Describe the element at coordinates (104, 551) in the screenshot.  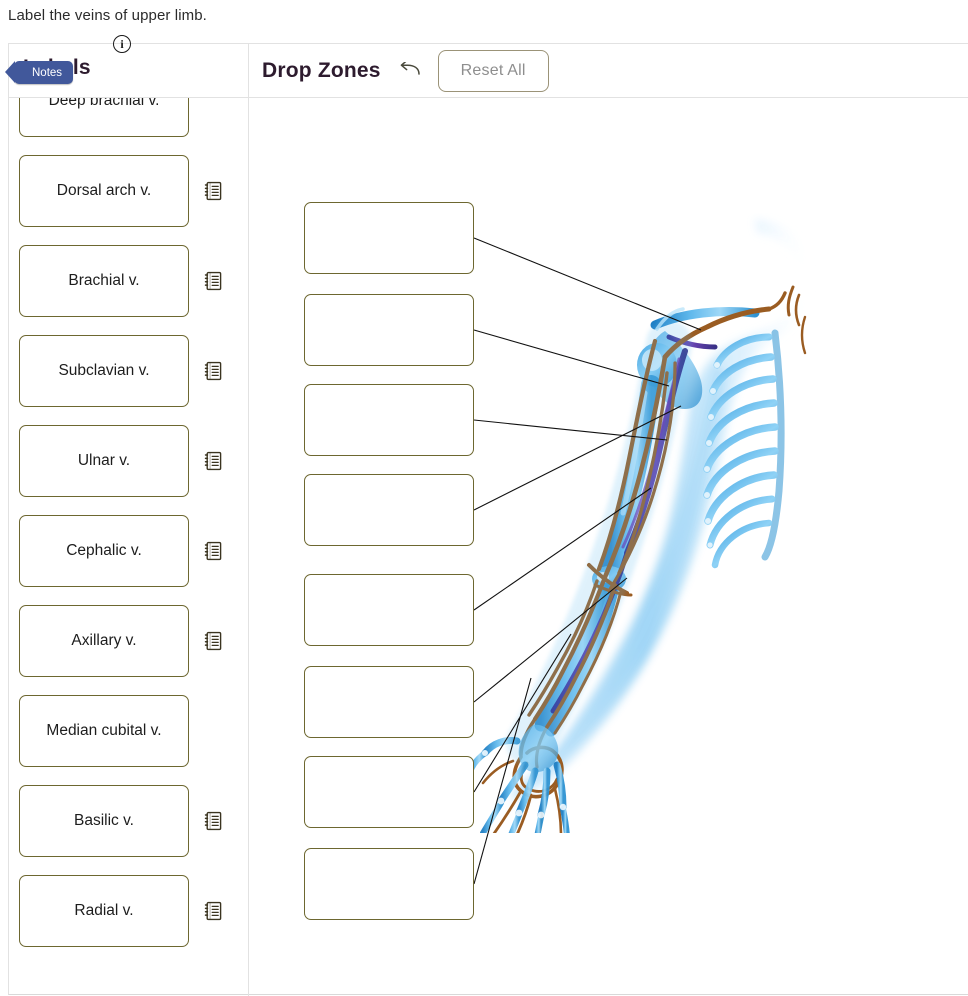
I see `draggable-label-5: Cephalic v.` at that location.